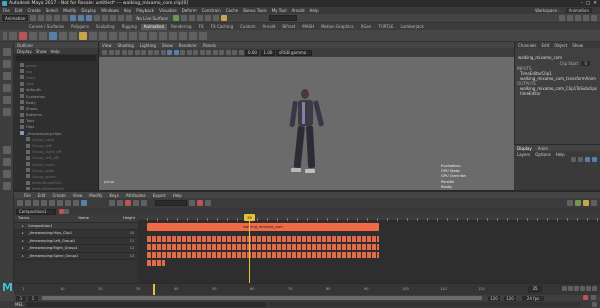  Describe the element at coordinates (208, 52) in the screenshot. I see `ambient-occlusion-icon` at that location.